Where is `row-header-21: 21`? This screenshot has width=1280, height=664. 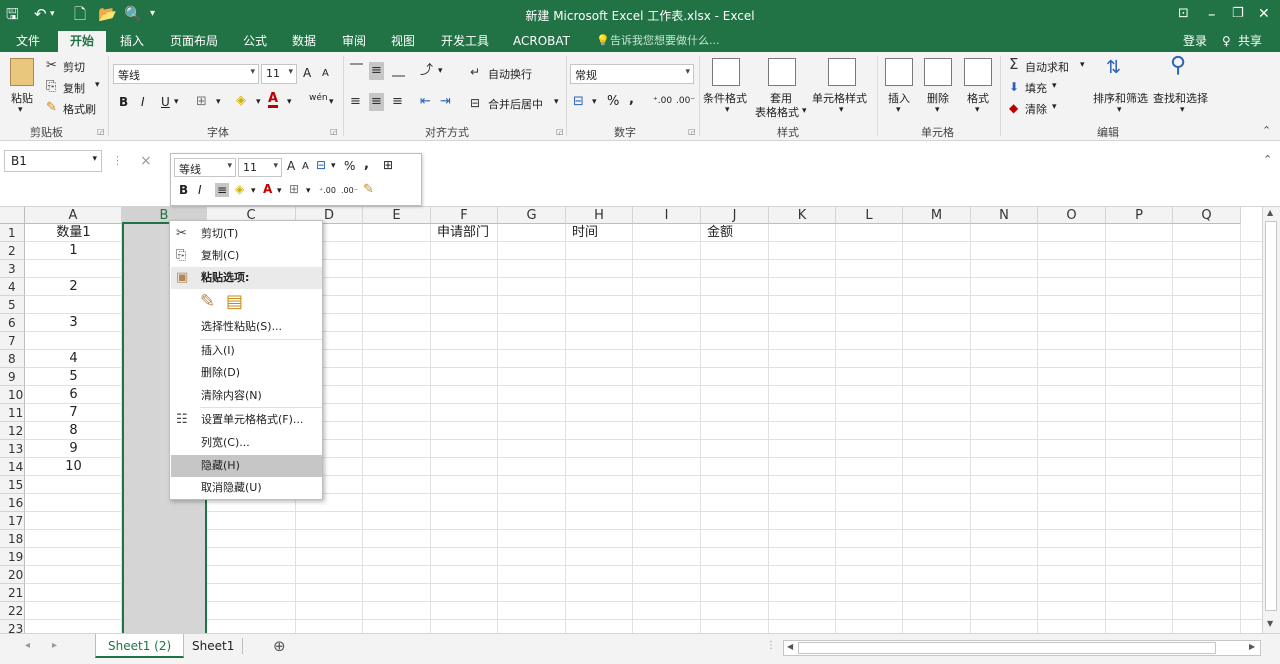
row-header-21: 21 is located at coordinates (12, 593).